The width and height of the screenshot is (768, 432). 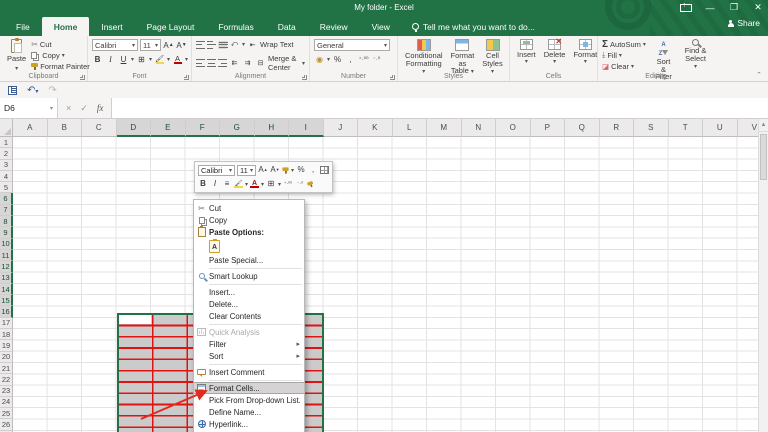 I want to click on find-select-button: Find & Select ▾, so click(x=695, y=54).